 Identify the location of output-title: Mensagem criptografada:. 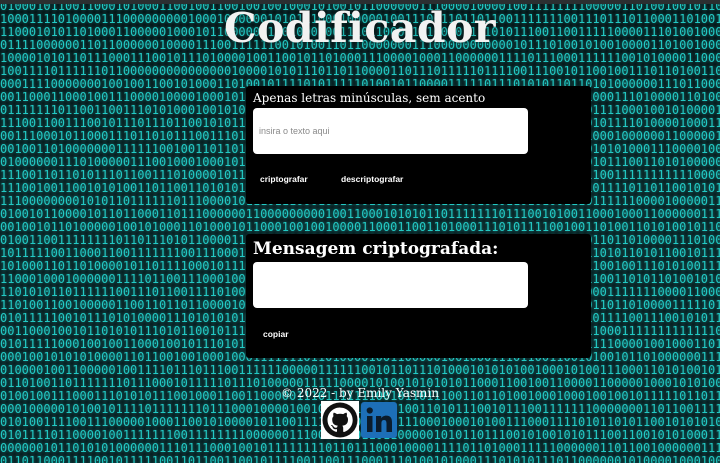
(376, 249).